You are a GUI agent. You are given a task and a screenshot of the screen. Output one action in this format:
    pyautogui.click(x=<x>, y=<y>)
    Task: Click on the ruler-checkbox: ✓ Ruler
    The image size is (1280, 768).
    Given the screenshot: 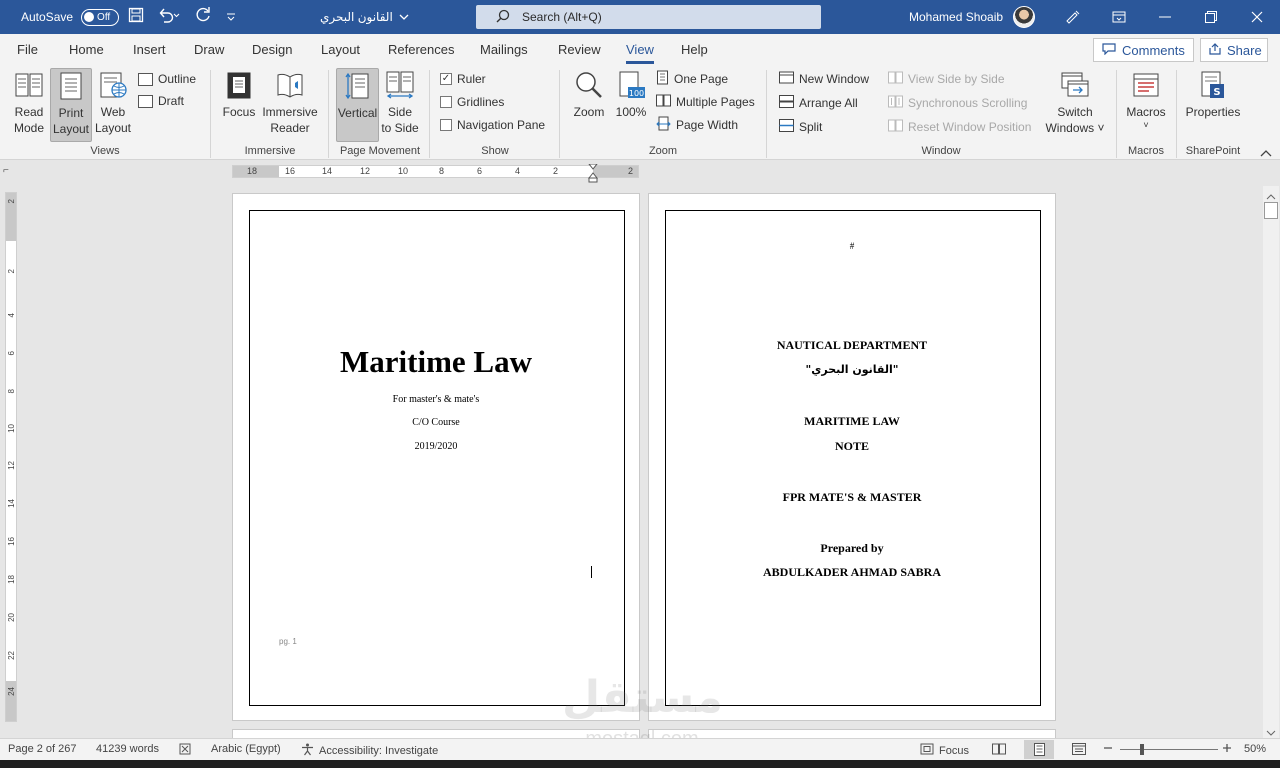 What is the action you would take?
    pyautogui.click(x=463, y=79)
    